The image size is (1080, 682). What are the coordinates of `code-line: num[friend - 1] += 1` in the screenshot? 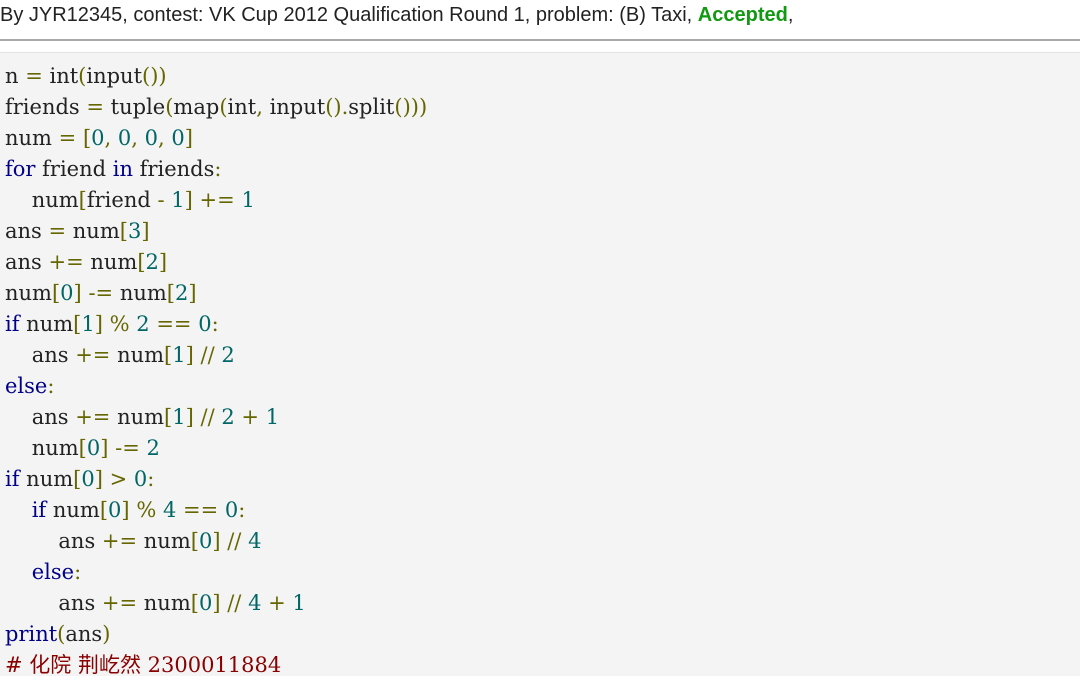 It's located at (542, 200).